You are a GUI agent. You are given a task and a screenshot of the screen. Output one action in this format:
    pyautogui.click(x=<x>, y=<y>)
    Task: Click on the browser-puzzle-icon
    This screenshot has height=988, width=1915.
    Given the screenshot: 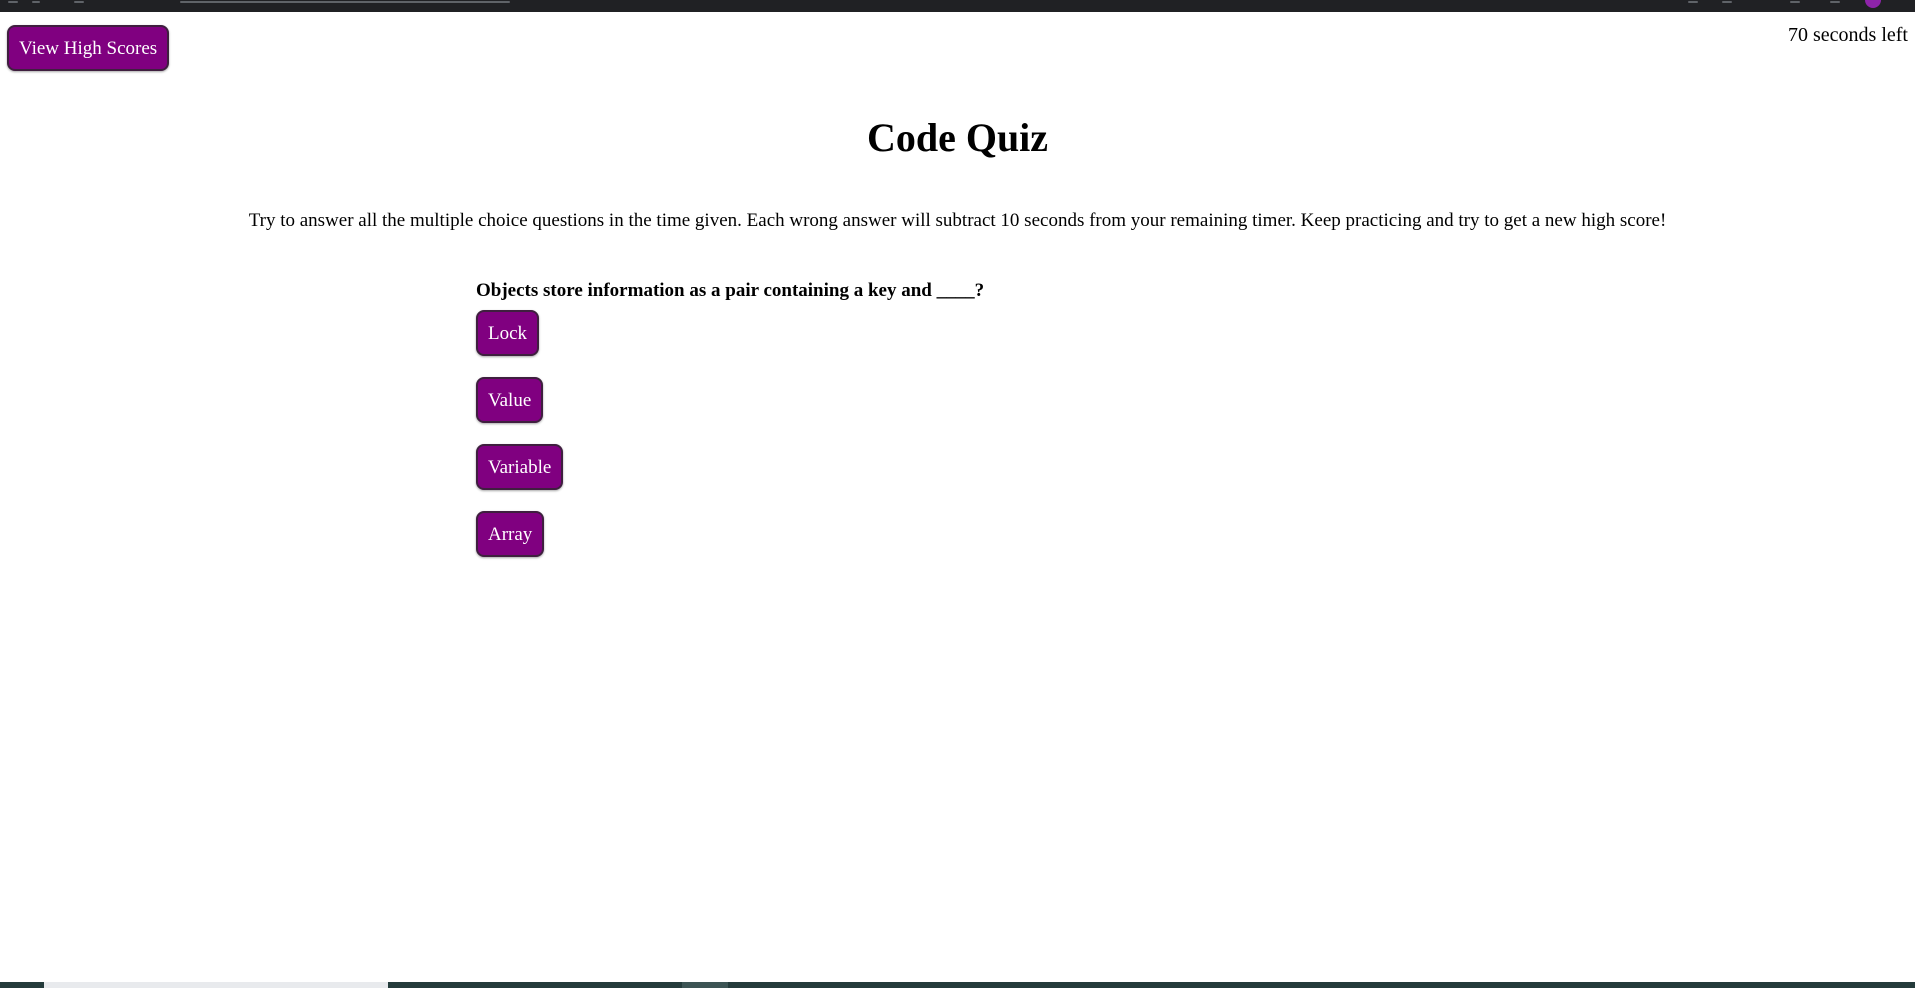 What is the action you would take?
    pyautogui.click(x=1795, y=2)
    